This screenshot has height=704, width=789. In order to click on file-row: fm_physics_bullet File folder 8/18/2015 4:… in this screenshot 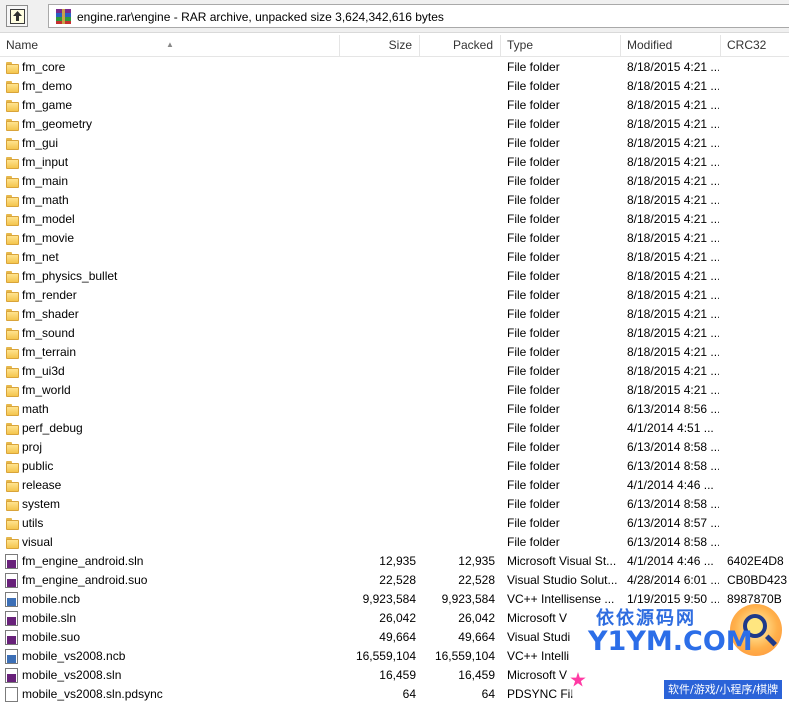, I will do `click(394, 276)`.